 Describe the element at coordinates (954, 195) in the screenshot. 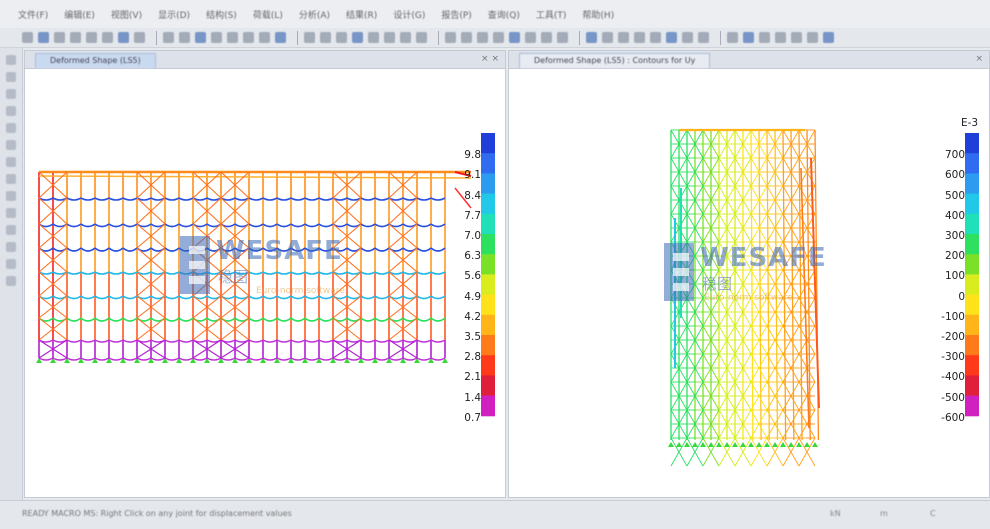

I see `legend-value: 500` at that location.